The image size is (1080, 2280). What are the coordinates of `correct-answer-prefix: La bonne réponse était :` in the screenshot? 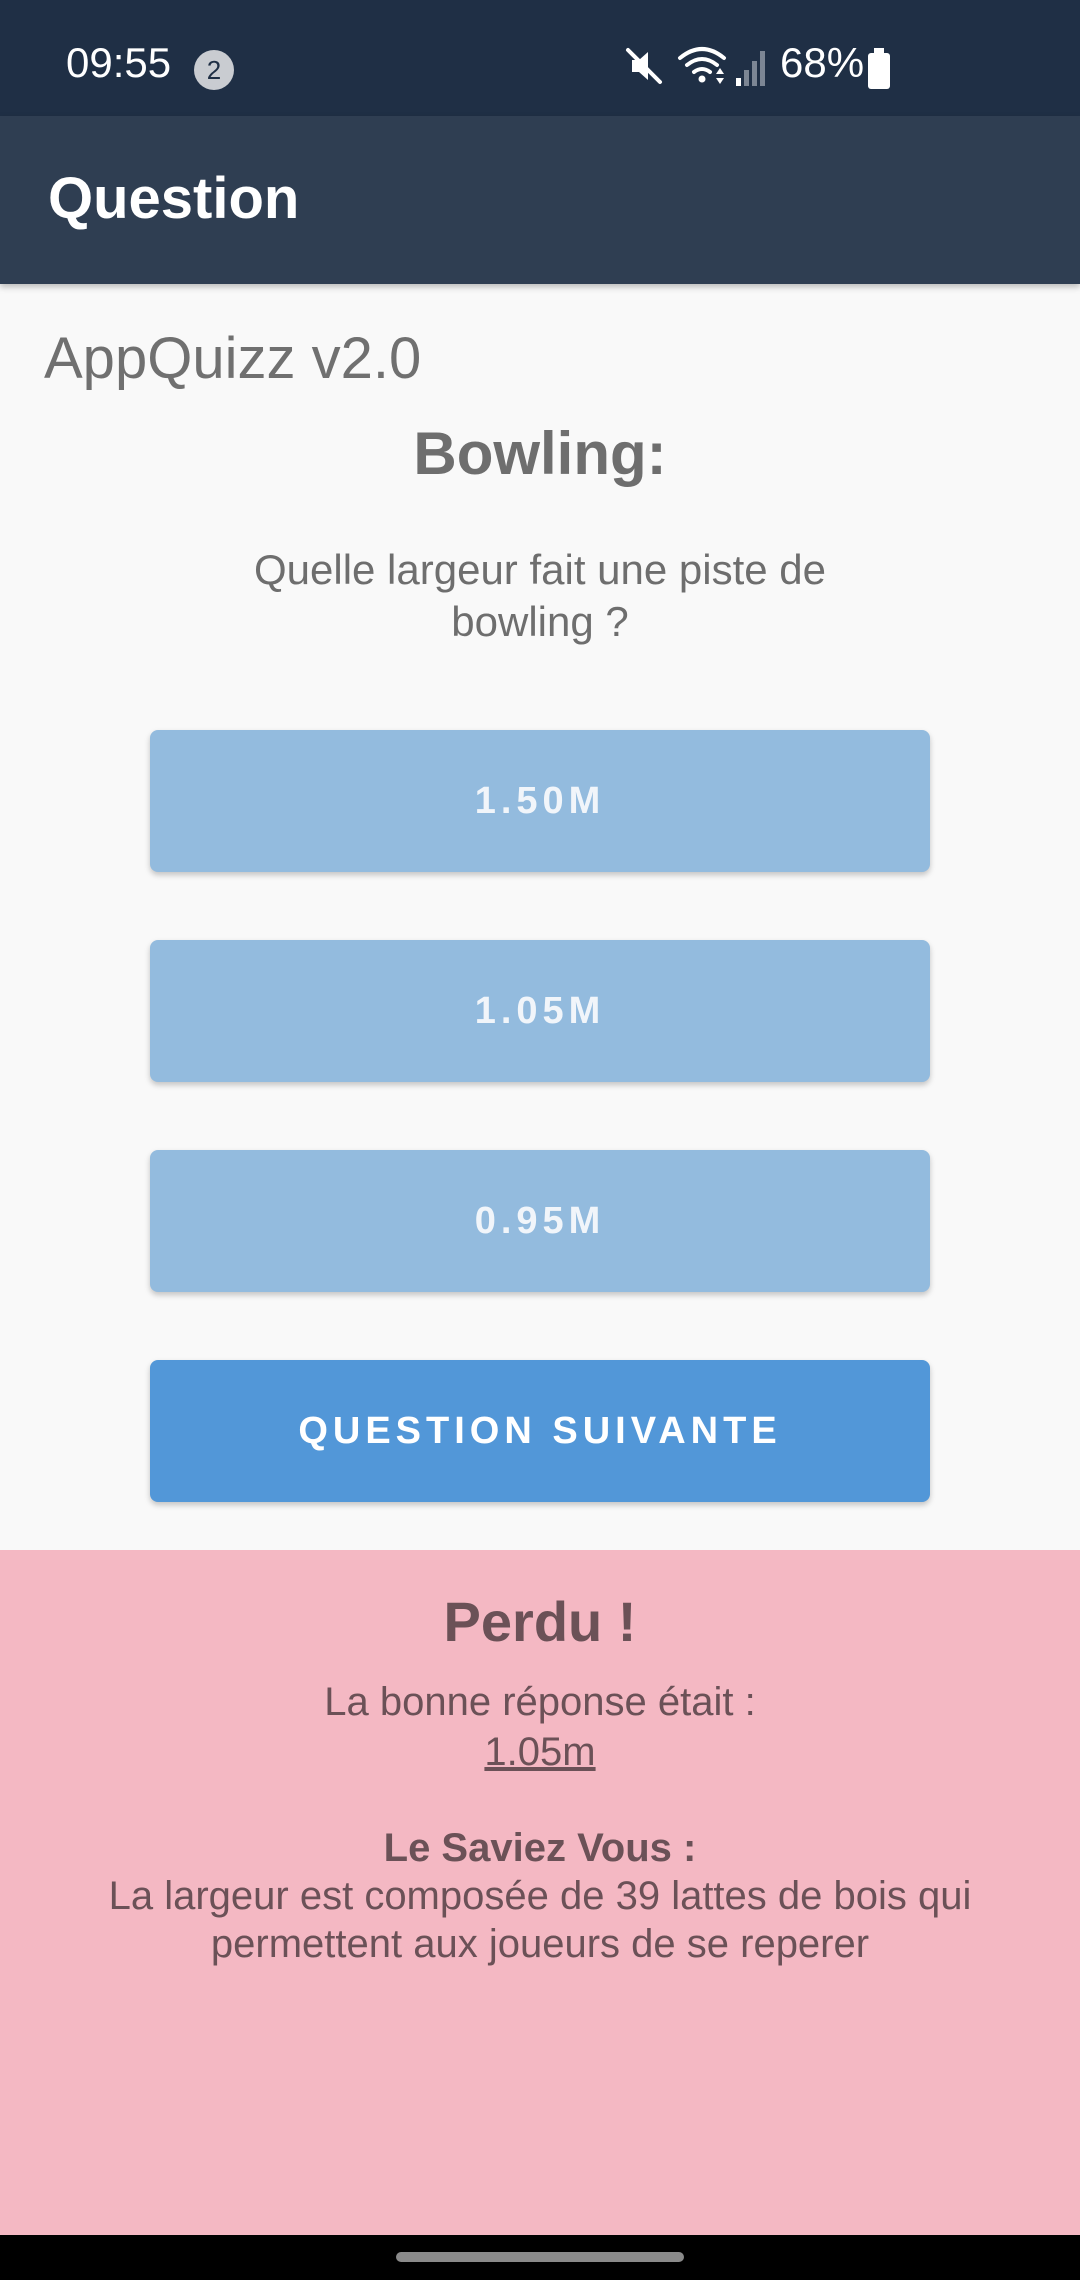 It's located at (540, 1702).